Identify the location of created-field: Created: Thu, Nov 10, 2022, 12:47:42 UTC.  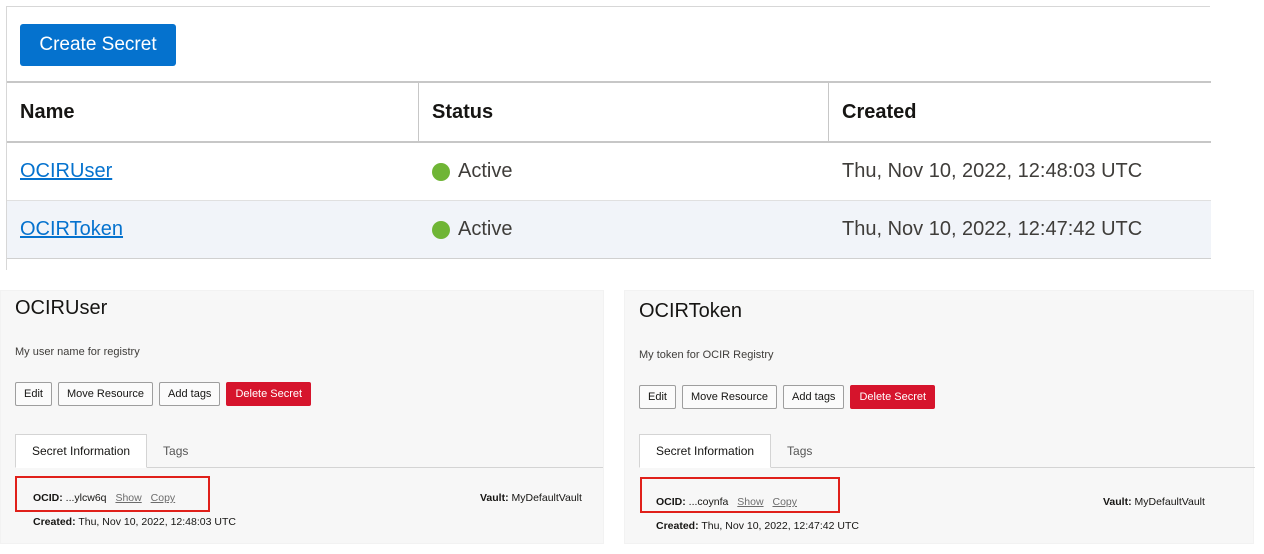
(757, 526).